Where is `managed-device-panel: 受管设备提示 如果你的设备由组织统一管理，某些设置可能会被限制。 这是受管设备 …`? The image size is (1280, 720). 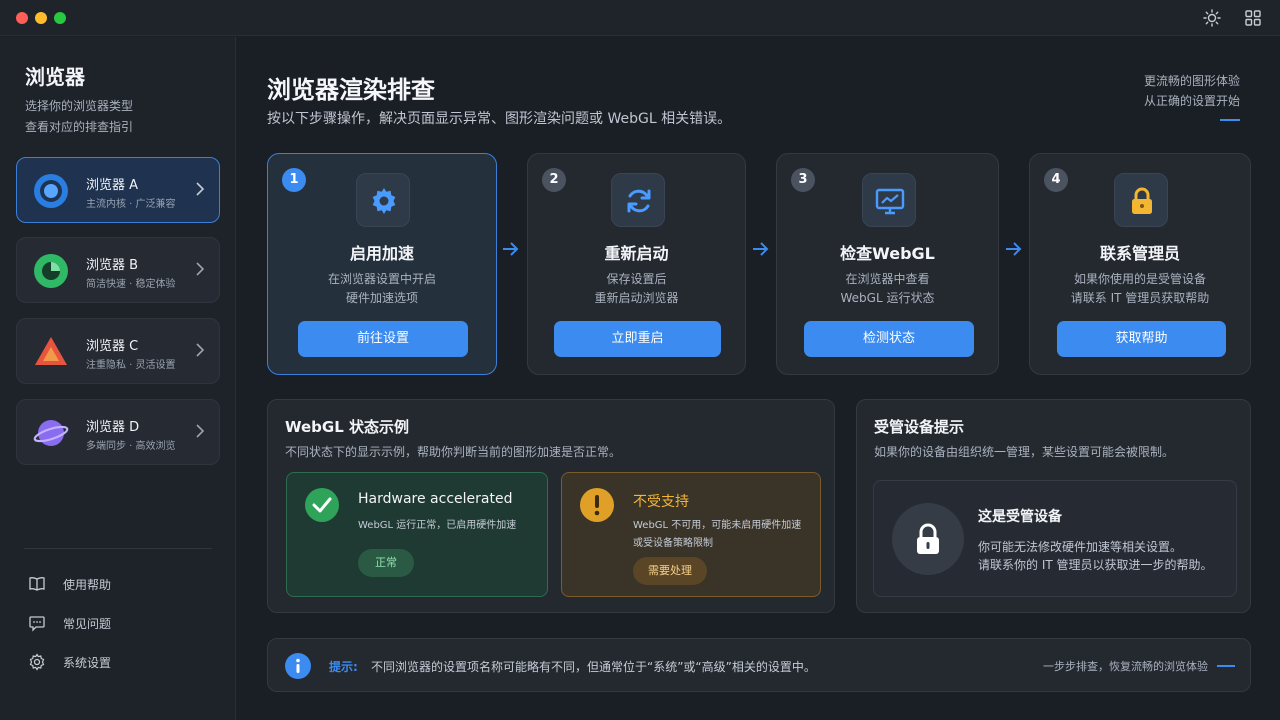
managed-device-panel: 受管设备提示 如果你的设备由组织统一管理，某些设置可能会被限制。 这是受管设备 … is located at coordinates (1053, 506).